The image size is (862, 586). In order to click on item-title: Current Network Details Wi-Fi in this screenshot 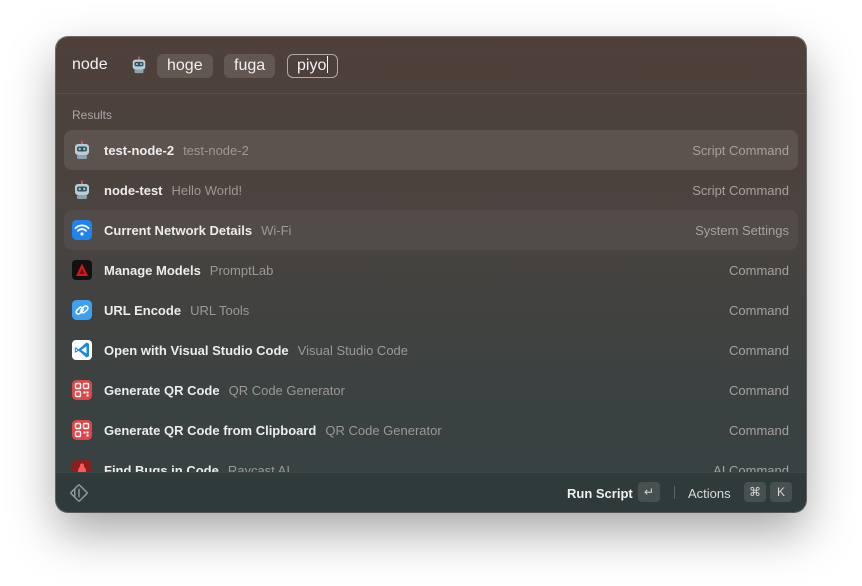, I will do `click(197, 230)`.